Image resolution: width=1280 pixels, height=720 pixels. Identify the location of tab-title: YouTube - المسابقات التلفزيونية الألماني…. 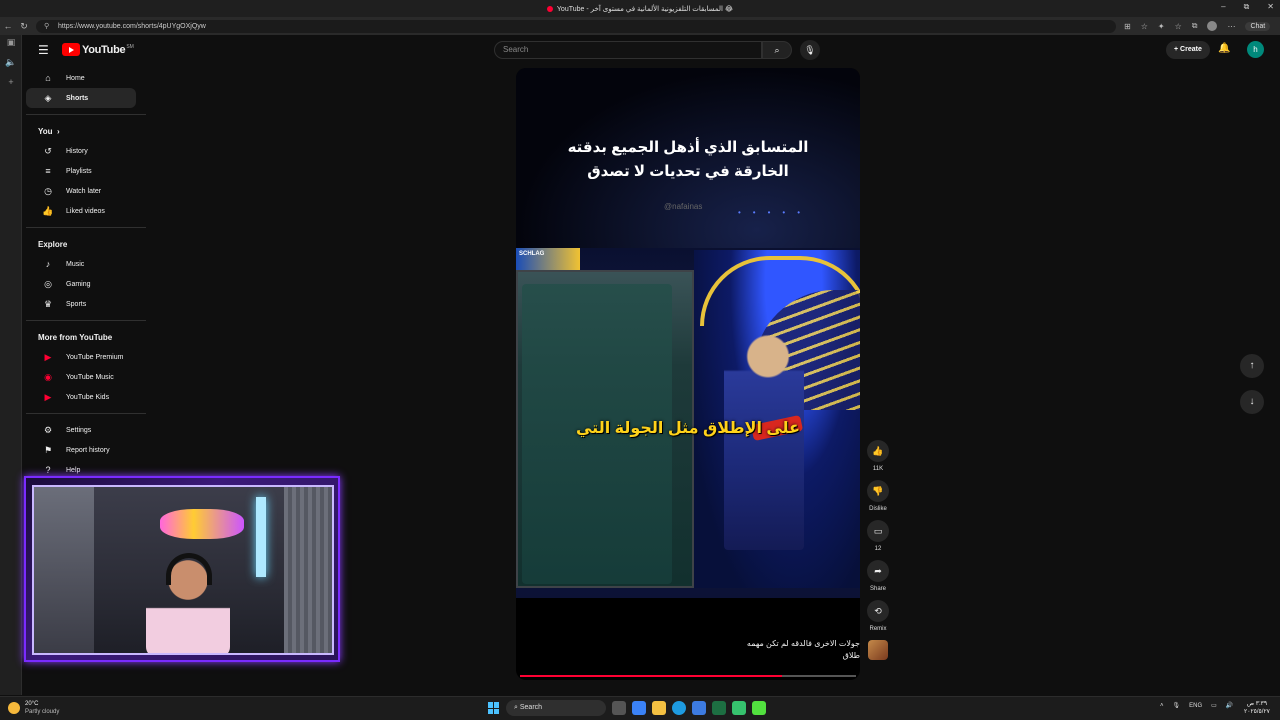
(645, 9).